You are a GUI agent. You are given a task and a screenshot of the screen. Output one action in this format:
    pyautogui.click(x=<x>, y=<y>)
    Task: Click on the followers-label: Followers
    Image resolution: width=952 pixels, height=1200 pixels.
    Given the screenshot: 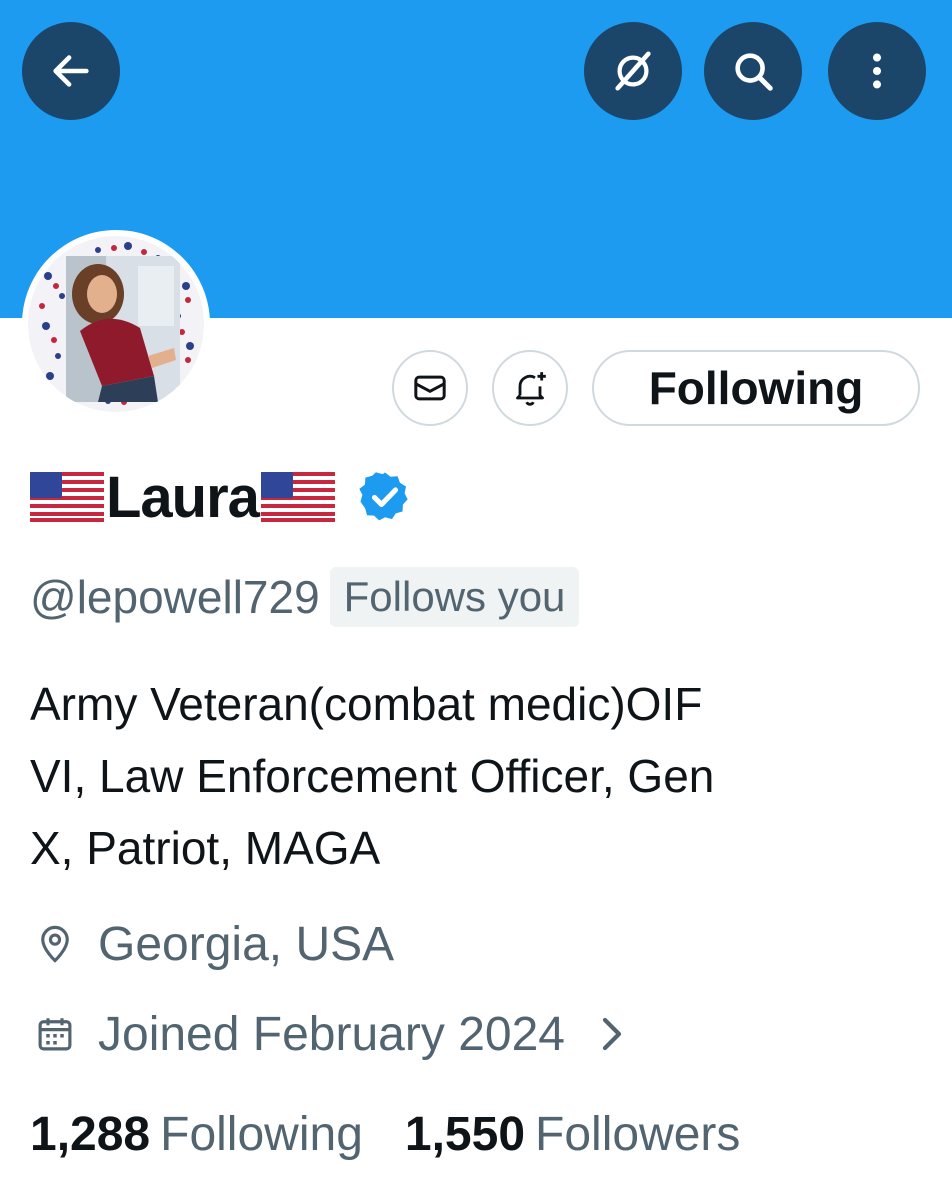 What is the action you would take?
    pyautogui.click(x=638, y=1134)
    